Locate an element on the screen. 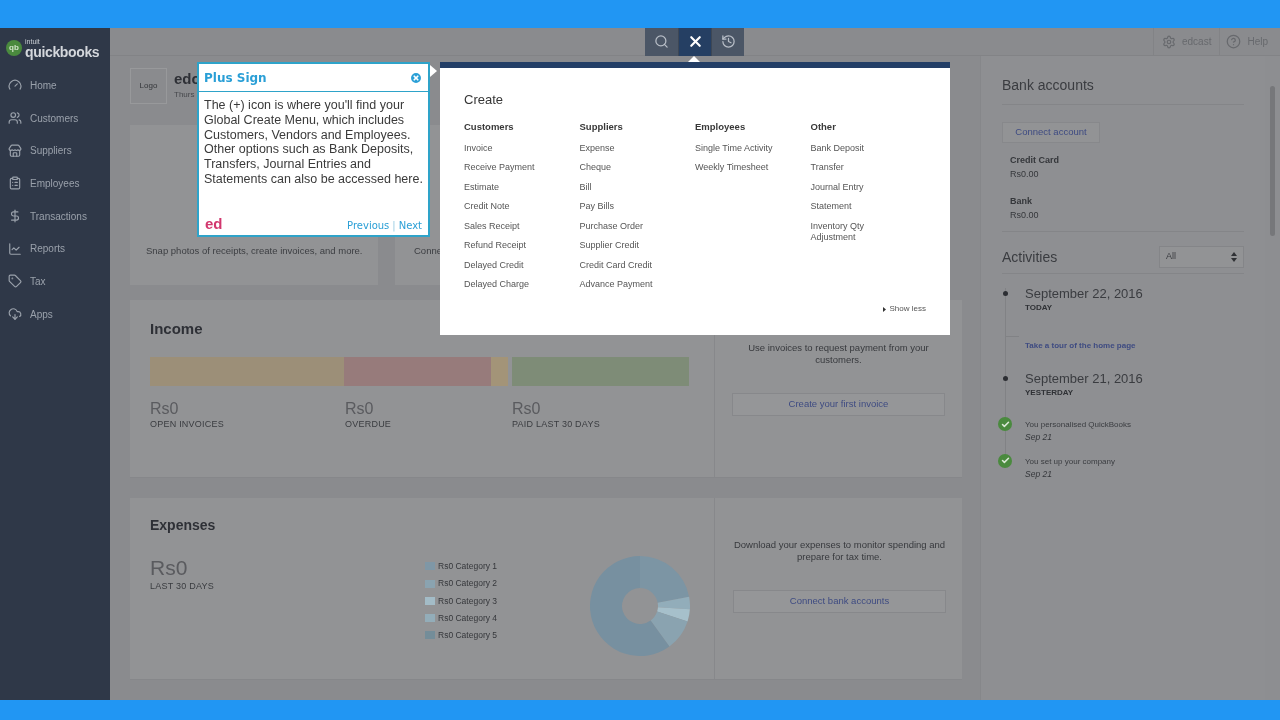  expenses-amount: Rs0 is located at coordinates (169, 568).